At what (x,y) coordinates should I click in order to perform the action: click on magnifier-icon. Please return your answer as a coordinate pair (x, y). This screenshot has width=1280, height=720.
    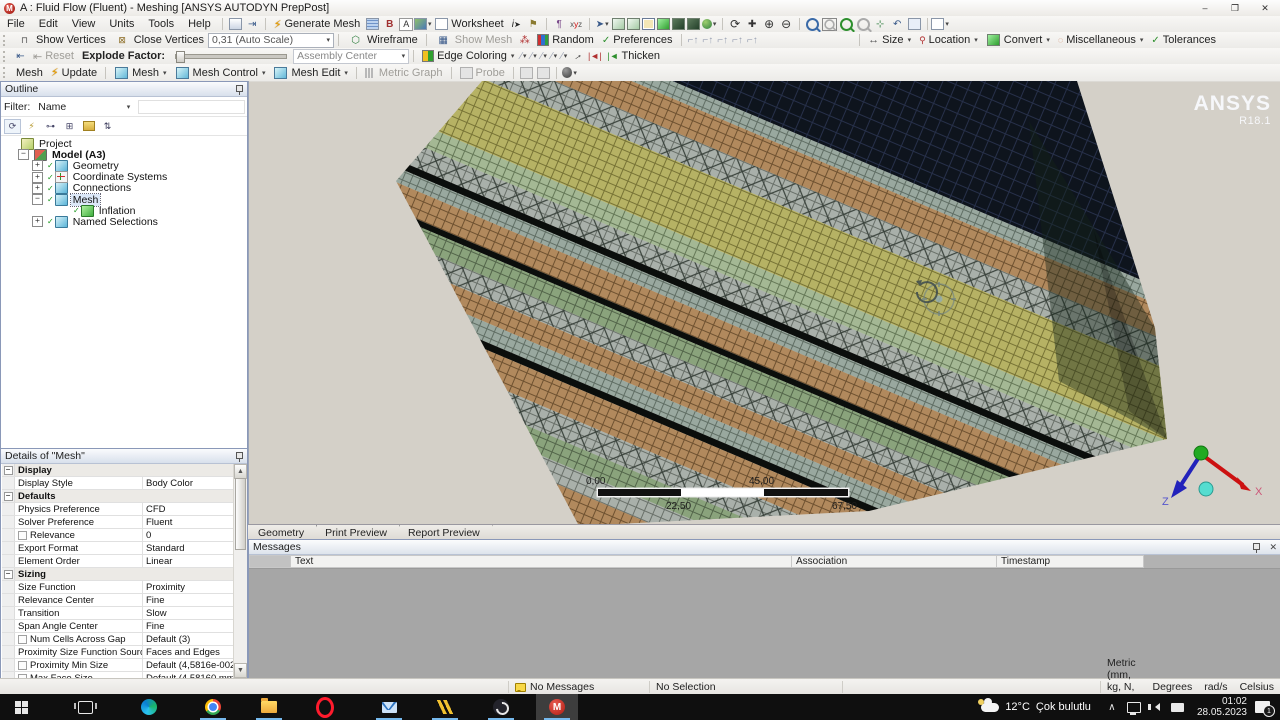
    Looking at the image, I should click on (863, 24).